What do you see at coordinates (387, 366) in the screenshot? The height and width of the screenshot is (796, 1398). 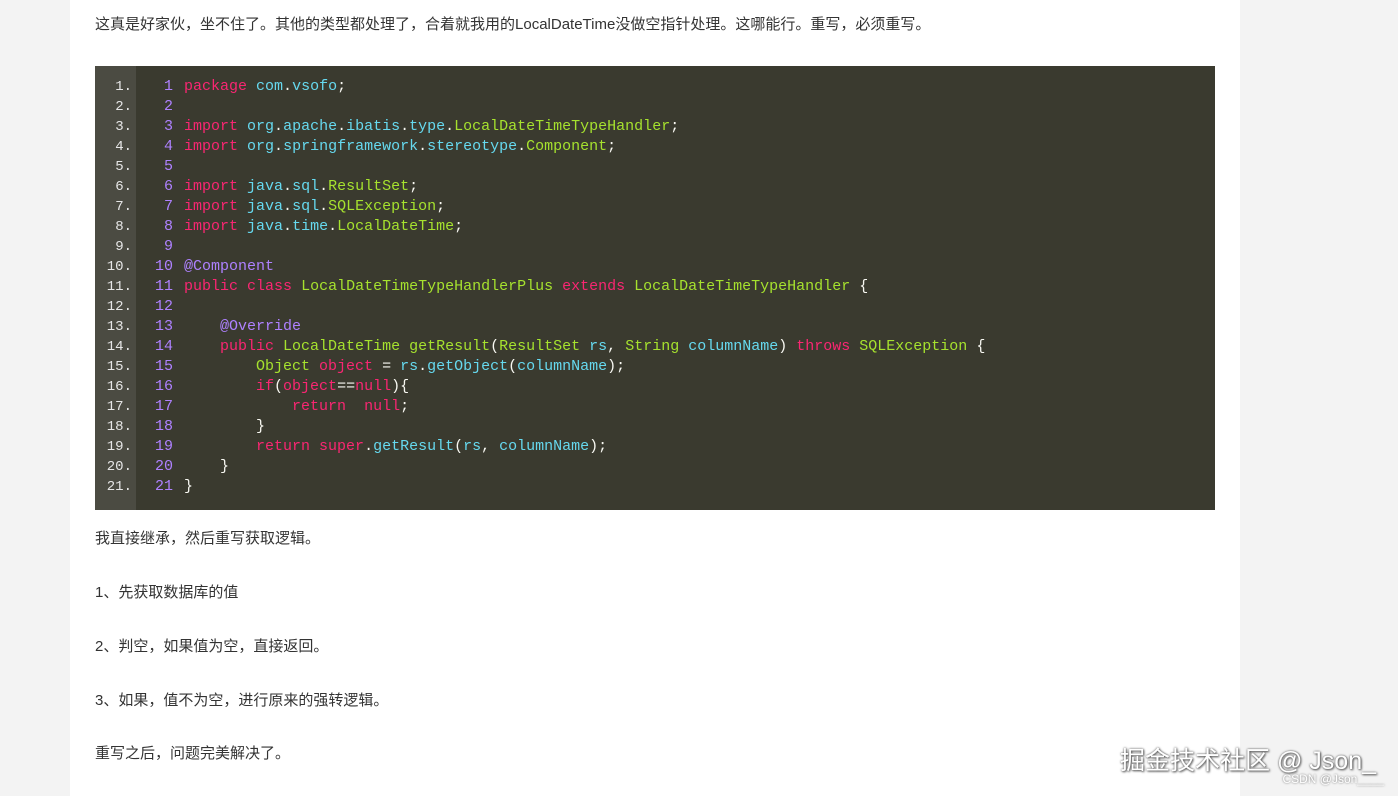 I see `code-token: =` at bounding box center [387, 366].